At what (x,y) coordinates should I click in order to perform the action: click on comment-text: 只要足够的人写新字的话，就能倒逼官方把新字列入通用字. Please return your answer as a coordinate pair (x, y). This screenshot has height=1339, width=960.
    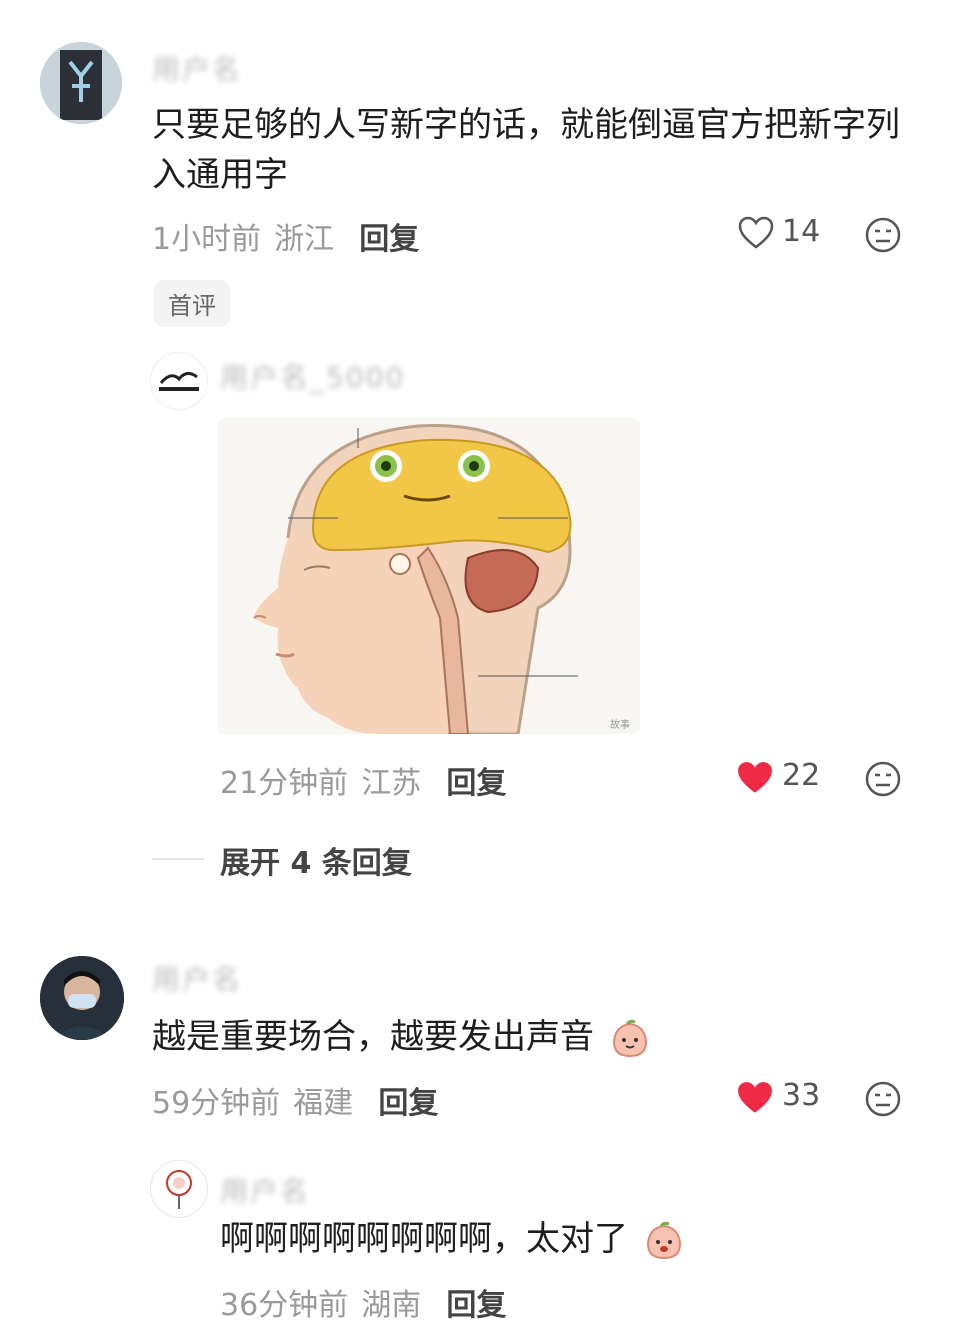
    Looking at the image, I should click on (526, 150).